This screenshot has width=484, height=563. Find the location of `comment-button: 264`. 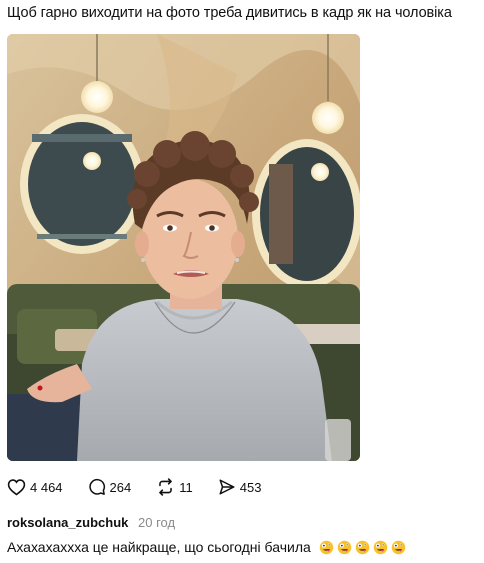

comment-button: 264 is located at coordinates (110, 487).